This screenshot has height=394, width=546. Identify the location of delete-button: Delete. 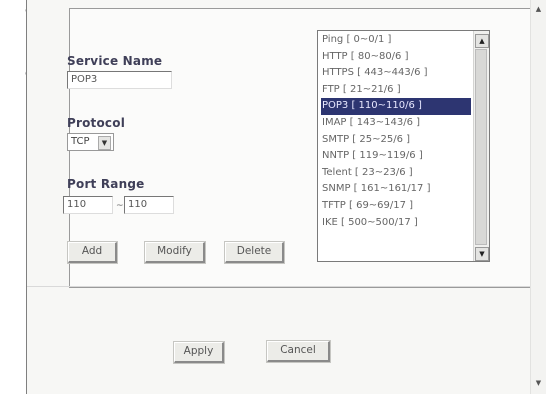
(254, 252).